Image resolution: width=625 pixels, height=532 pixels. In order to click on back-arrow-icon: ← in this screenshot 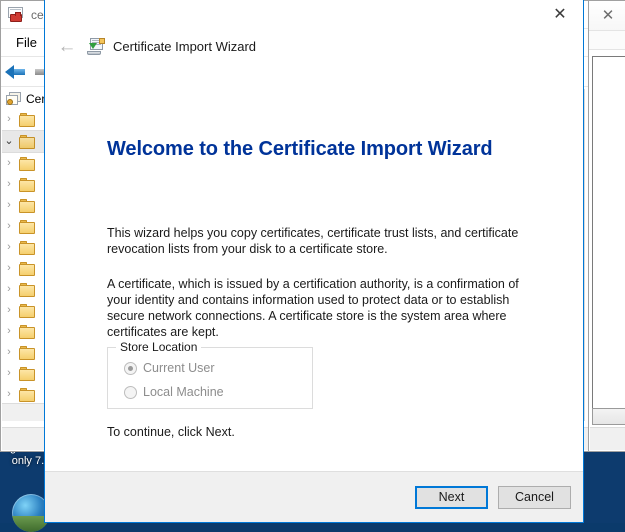, I will do `click(67, 46)`.